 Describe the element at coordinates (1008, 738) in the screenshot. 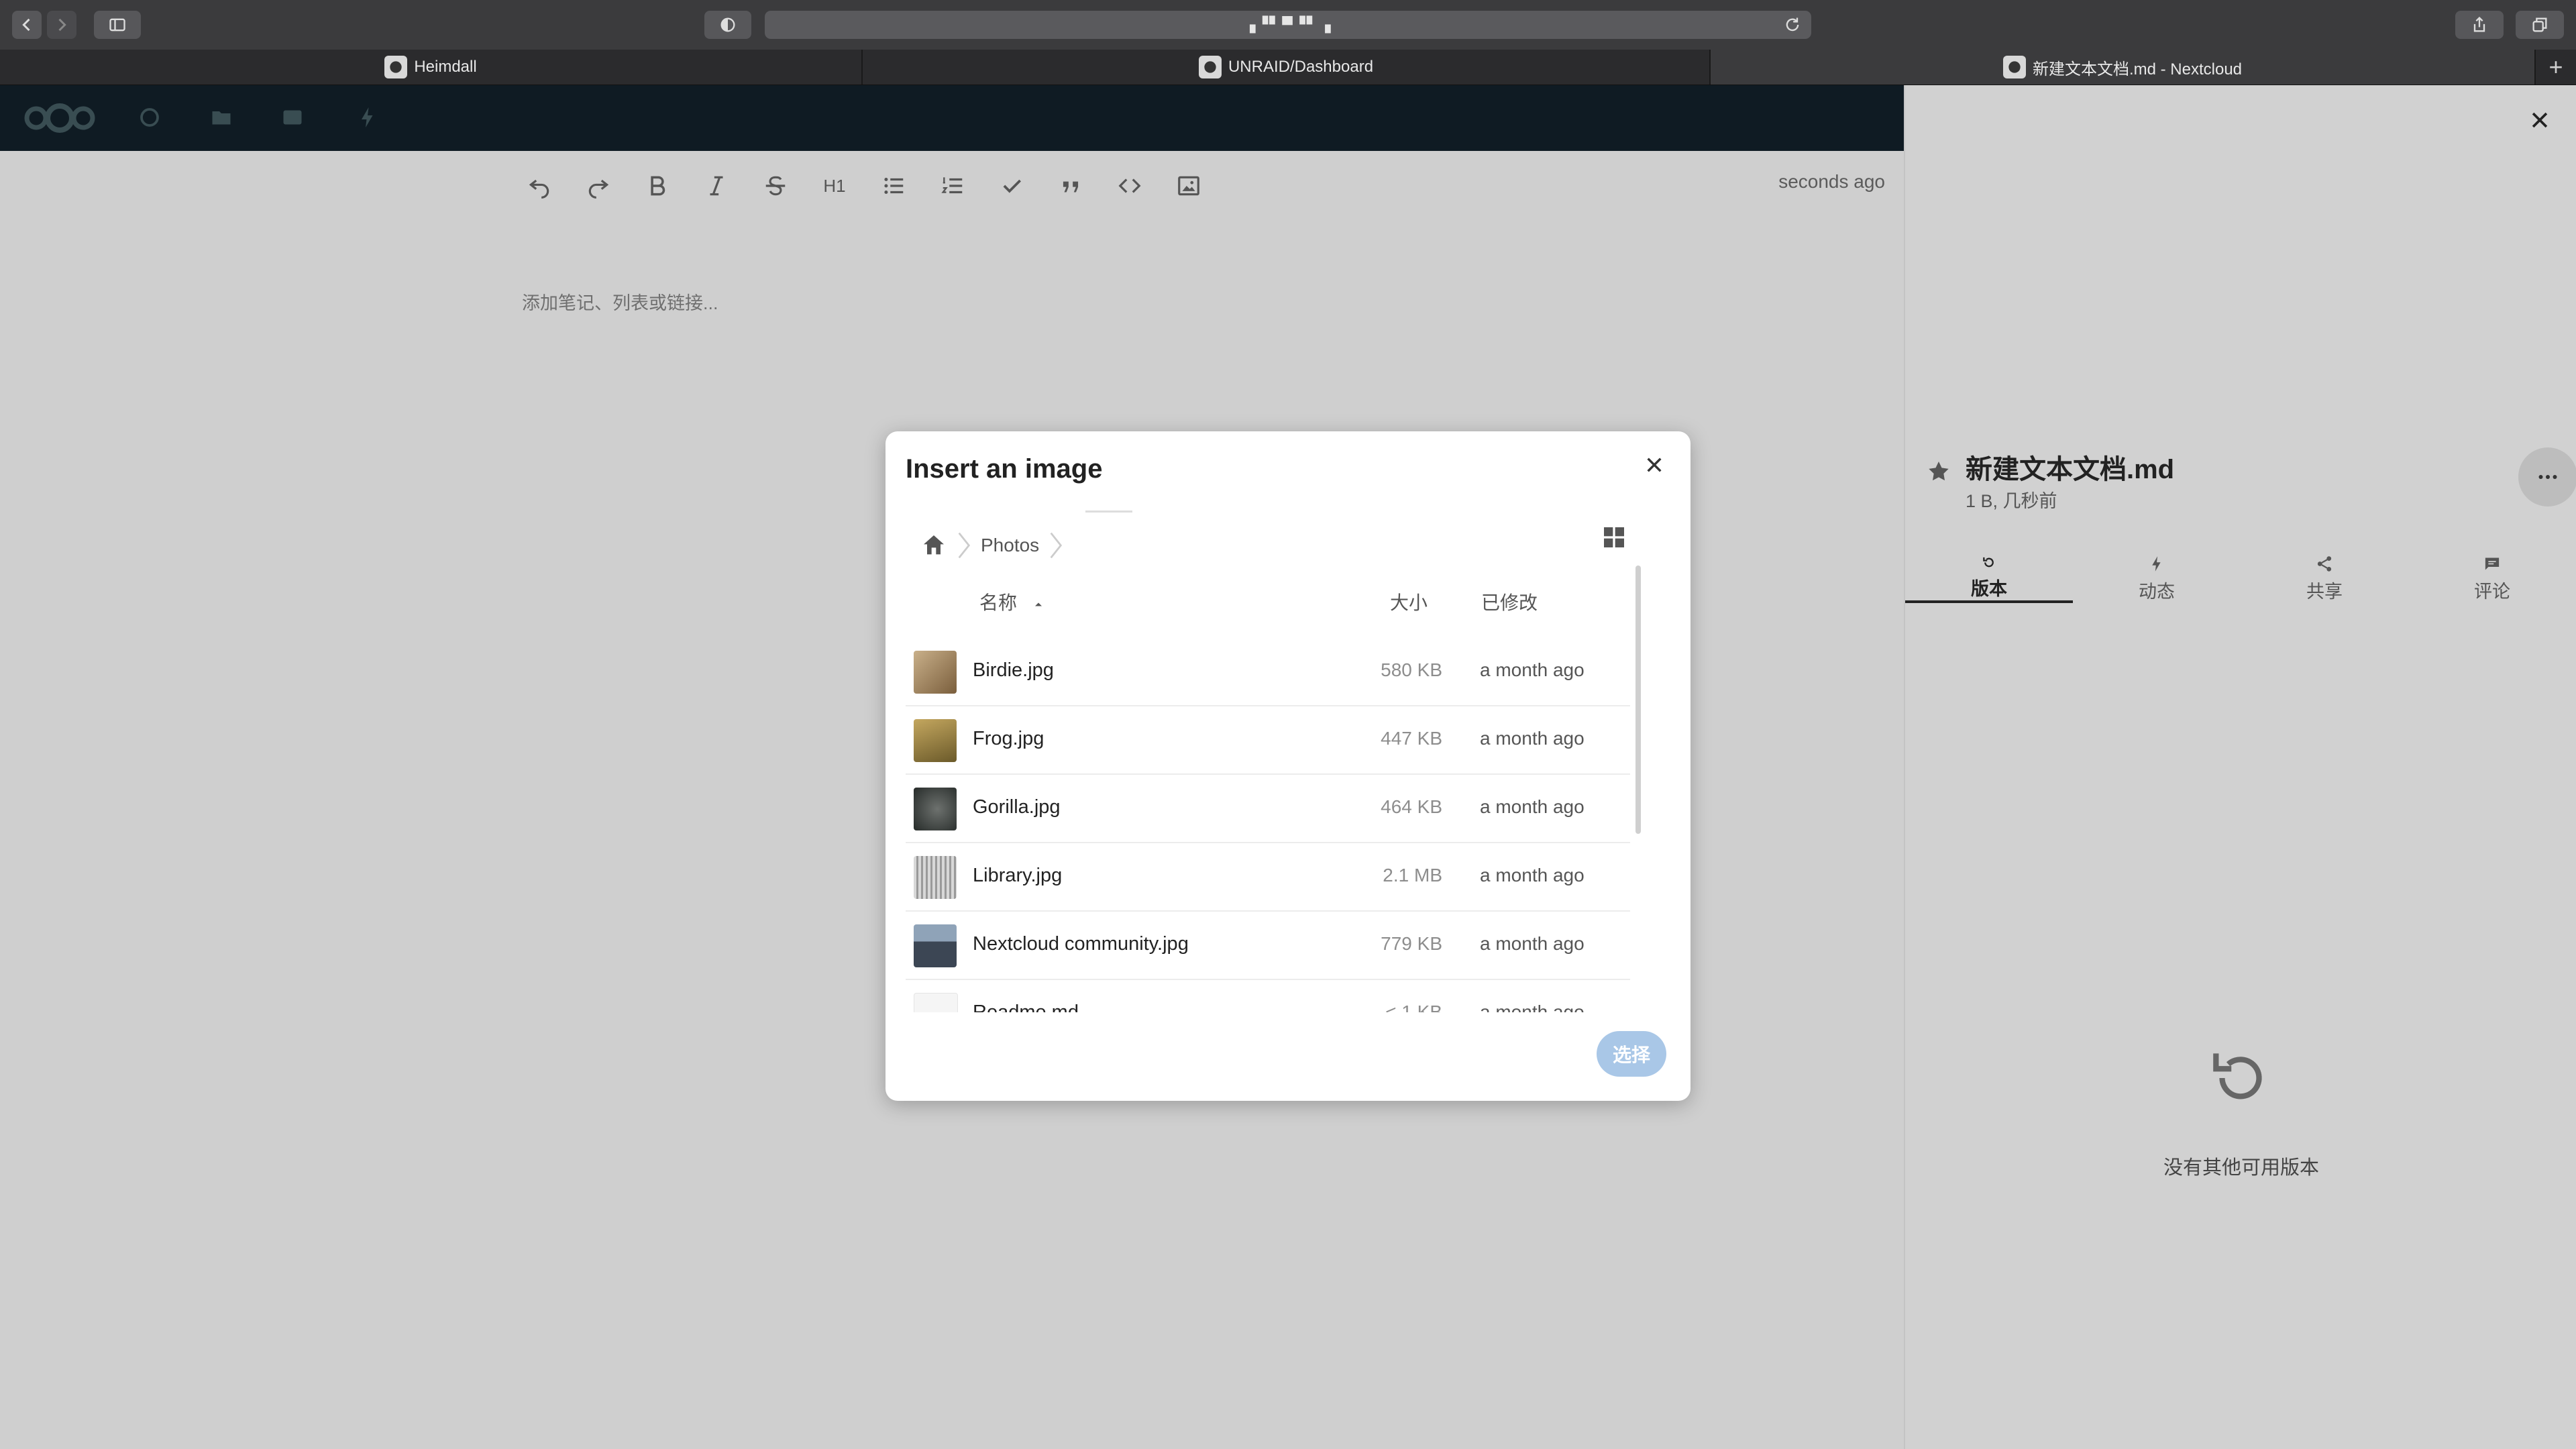

I see `file-name: Frog.jpg` at that location.